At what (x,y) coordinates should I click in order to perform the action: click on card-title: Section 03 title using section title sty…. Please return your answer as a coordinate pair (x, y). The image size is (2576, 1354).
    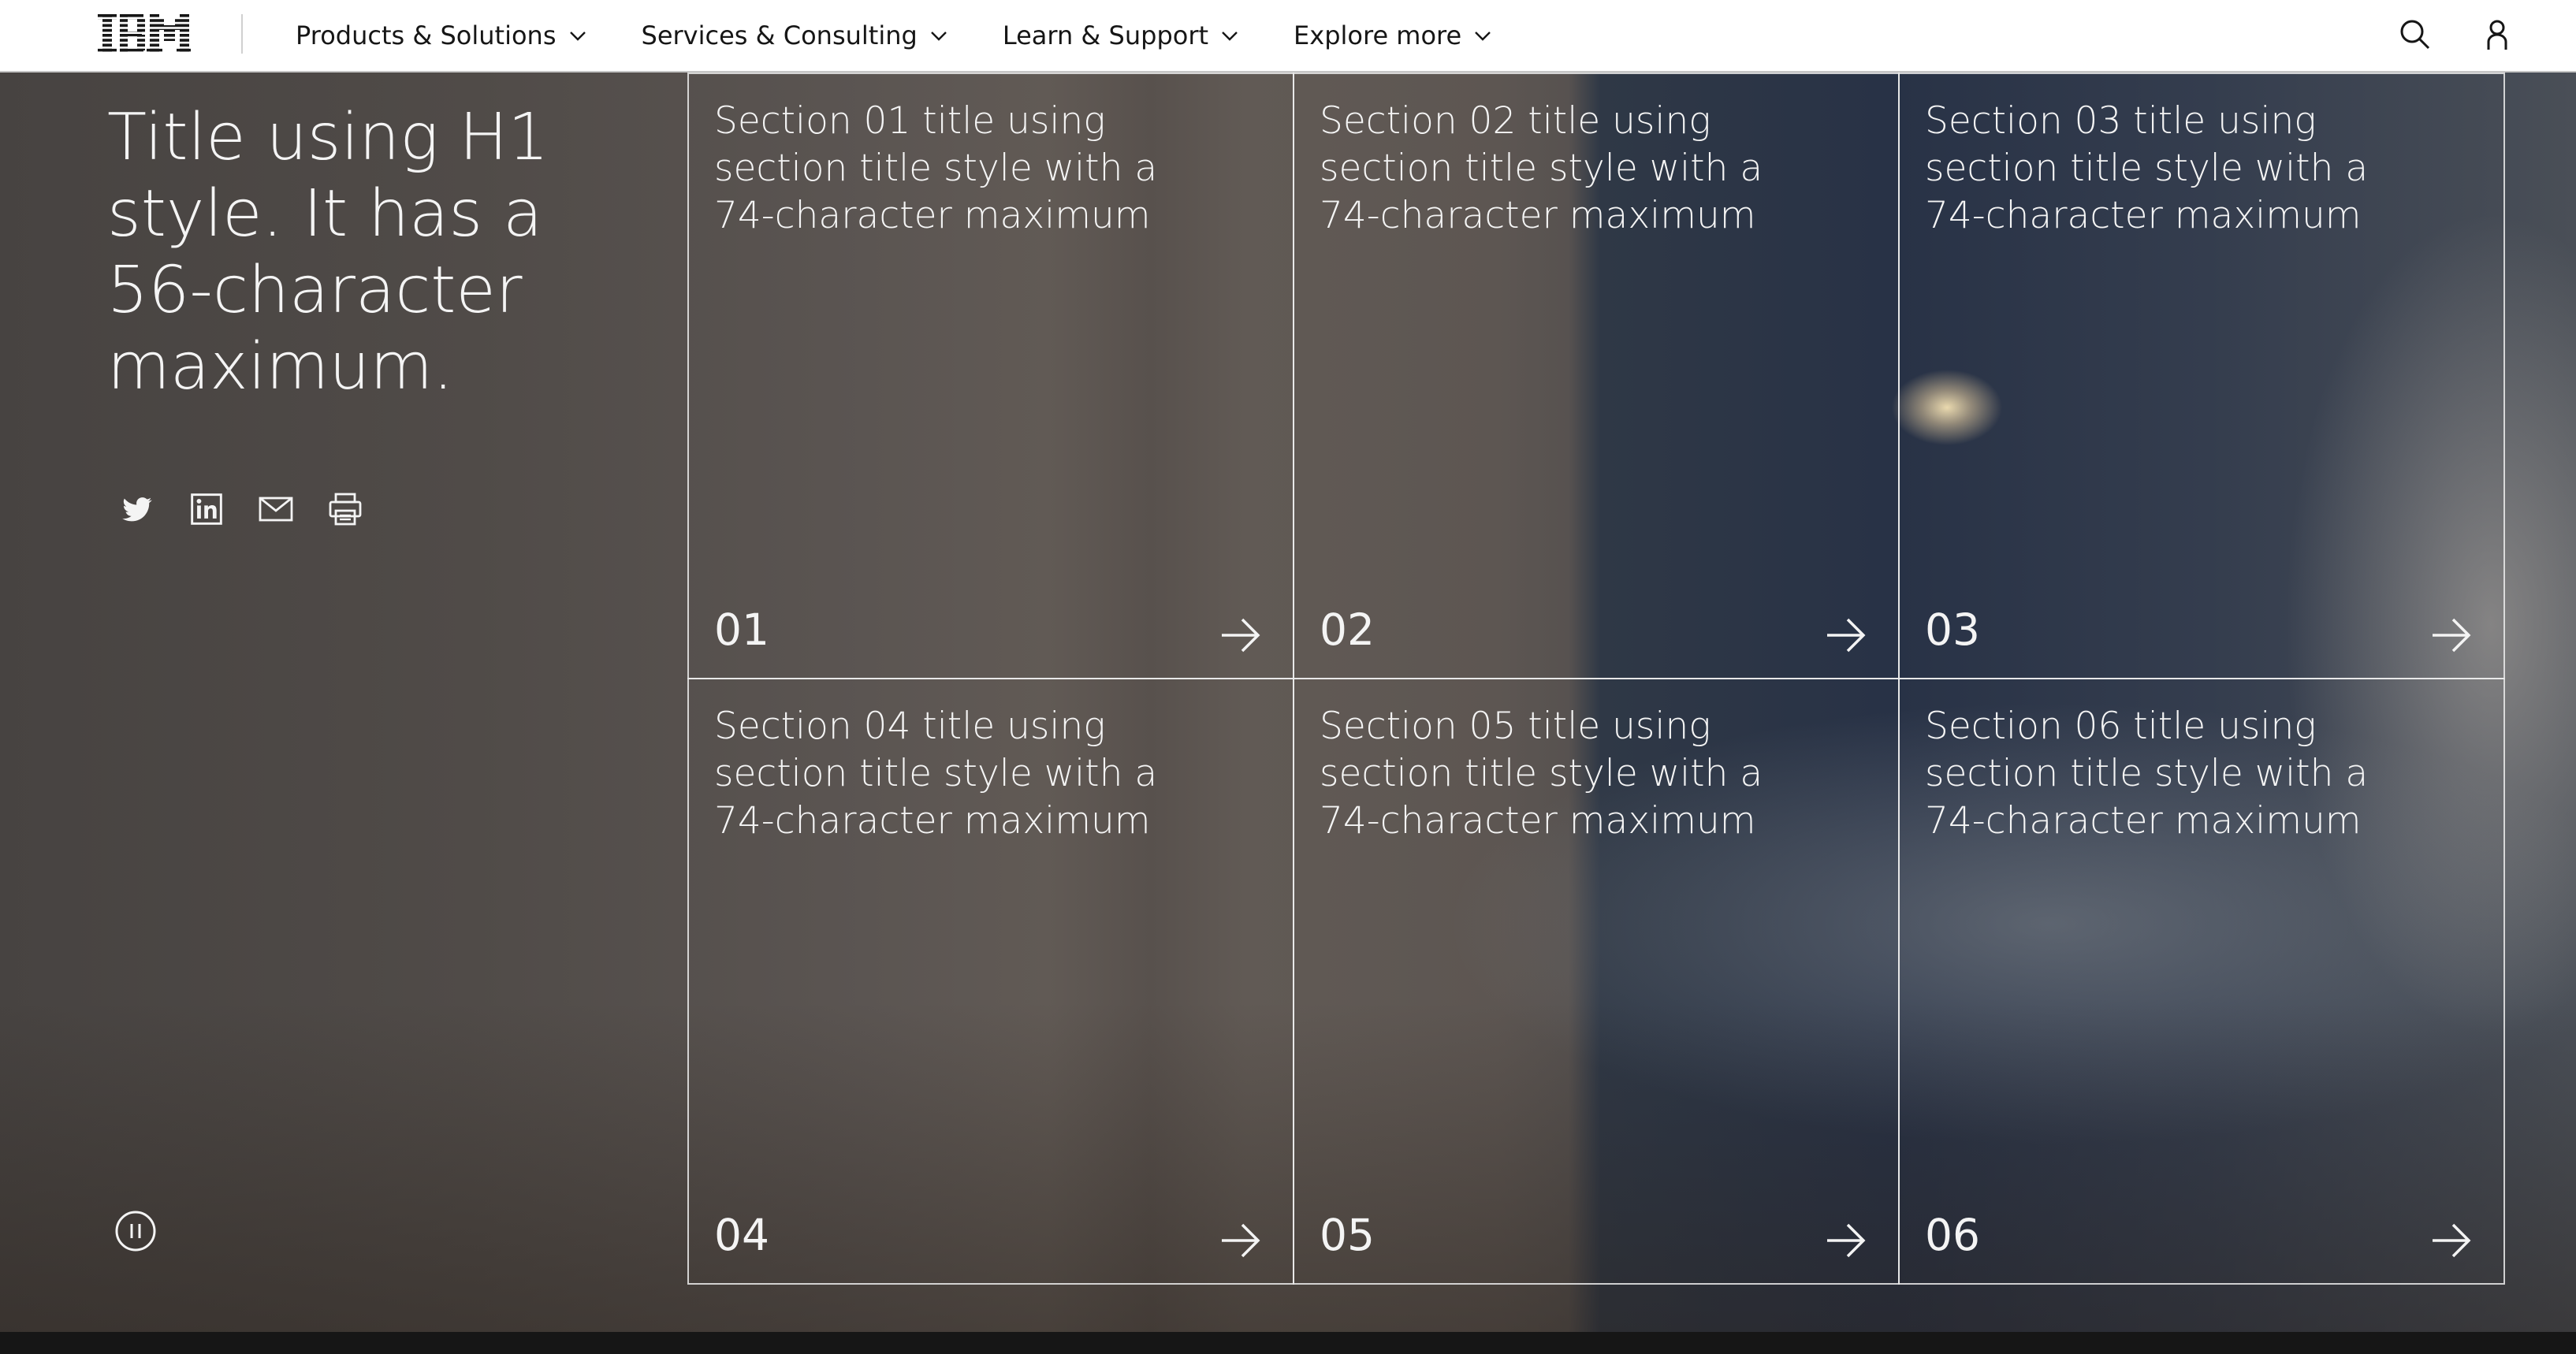
    Looking at the image, I should click on (2147, 168).